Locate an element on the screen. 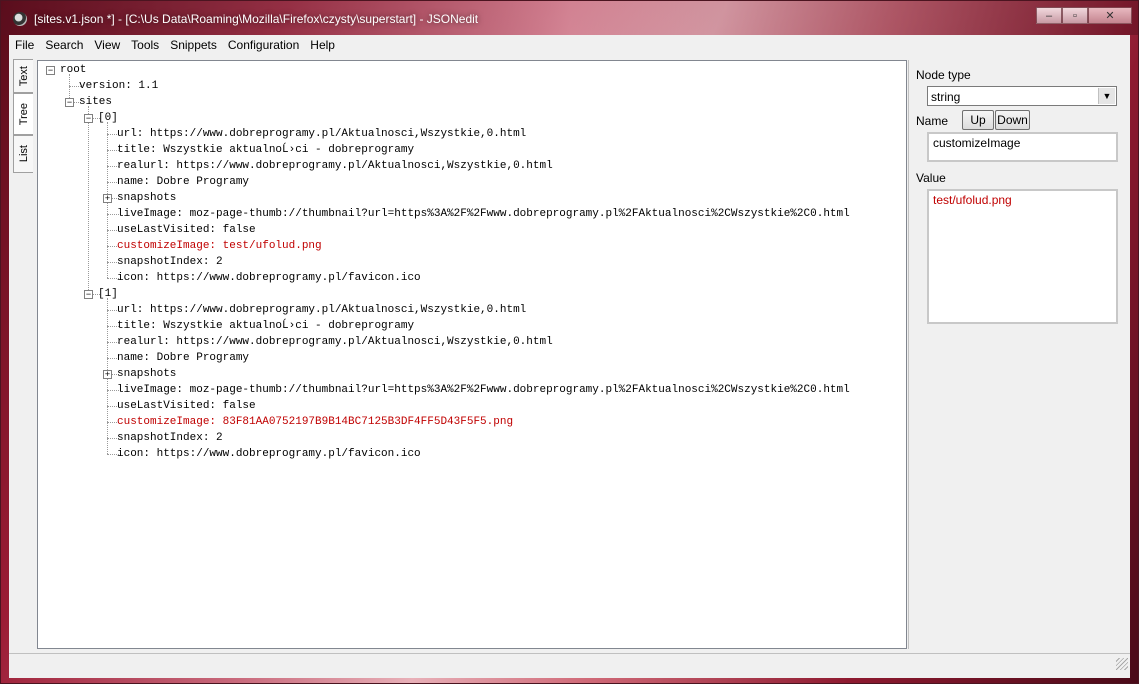  name-label: Name is located at coordinates (932, 121).